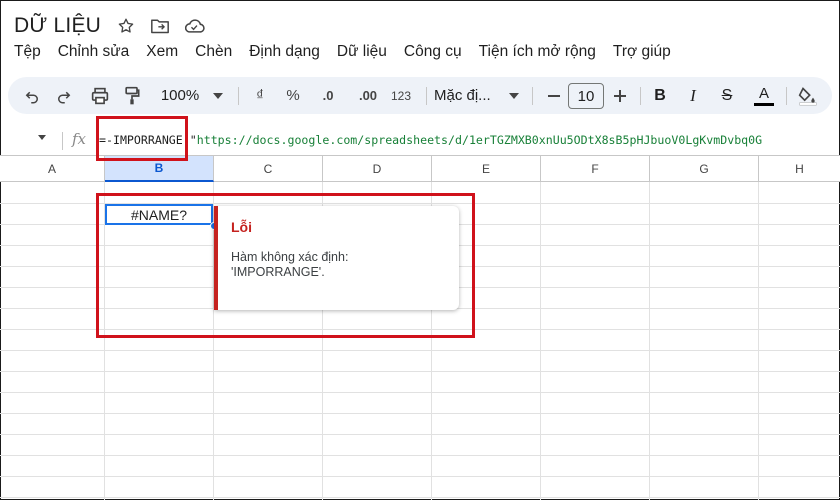 Image resolution: width=840 pixels, height=500 pixels. I want to click on menu-insert: Chèn, so click(213, 52).